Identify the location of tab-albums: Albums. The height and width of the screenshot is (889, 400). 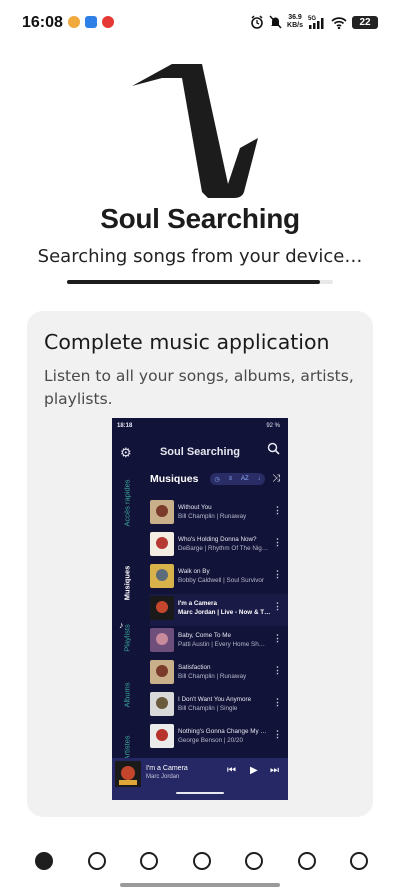
(127, 695).